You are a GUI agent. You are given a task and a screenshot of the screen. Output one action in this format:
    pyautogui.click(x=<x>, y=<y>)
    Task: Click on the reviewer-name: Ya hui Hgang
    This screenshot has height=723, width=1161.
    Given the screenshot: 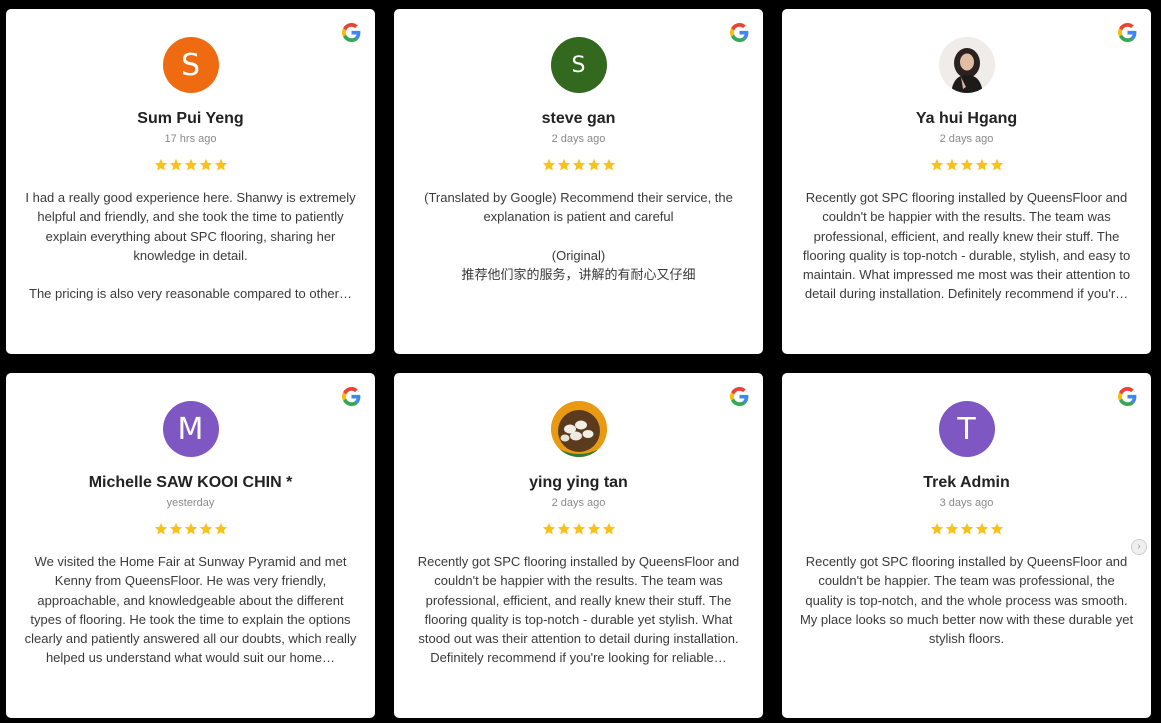 What is the action you would take?
    pyautogui.click(x=966, y=118)
    